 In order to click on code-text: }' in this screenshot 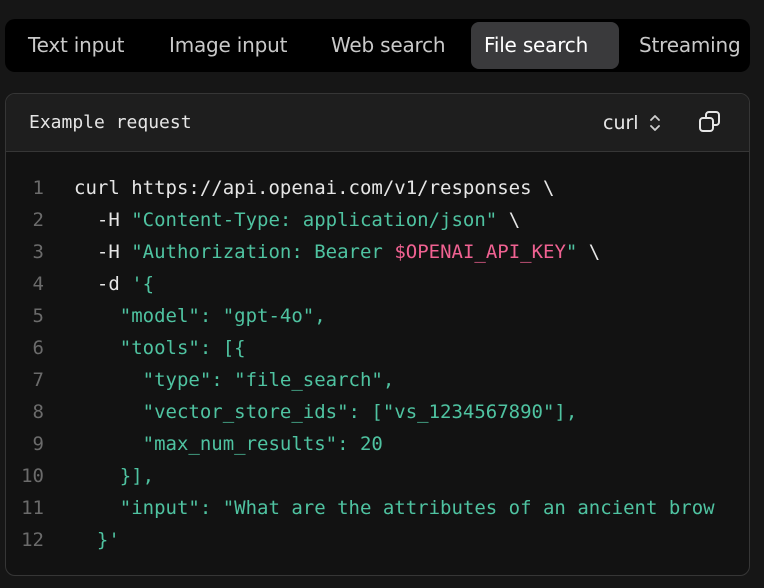, I will do `click(97, 540)`.